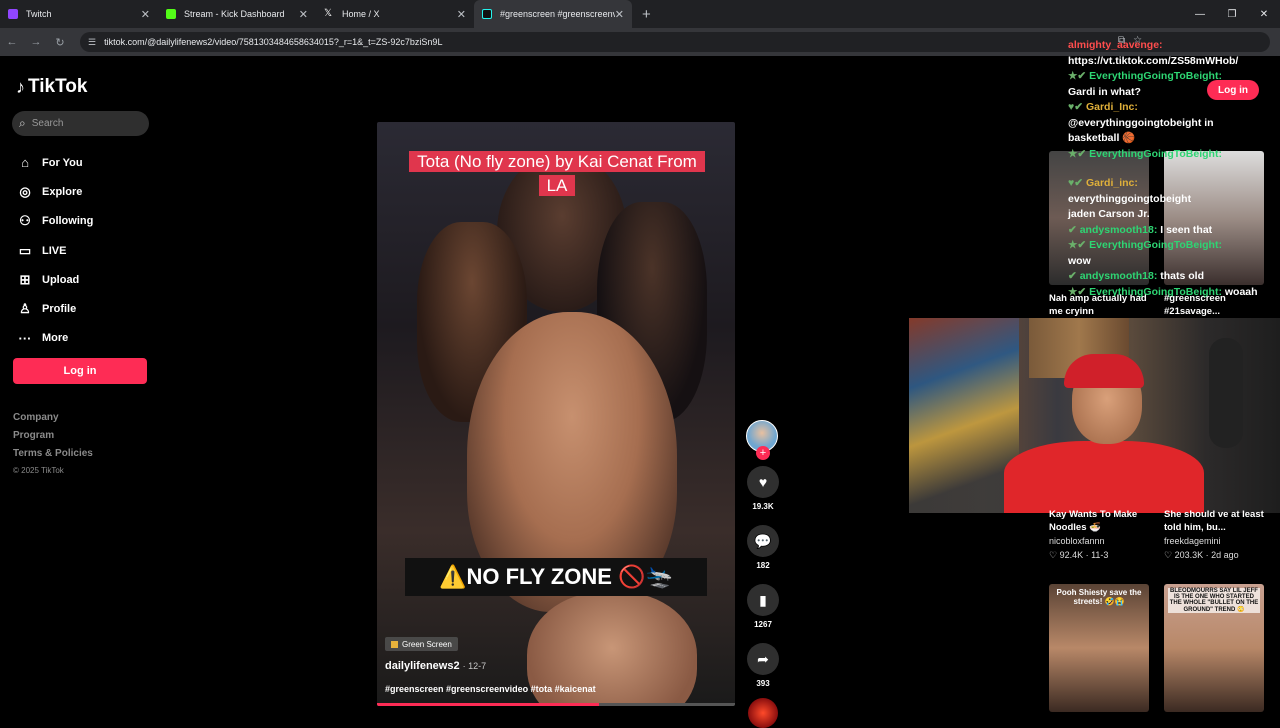 This screenshot has width=1280, height=728. What do you see at coordinates (1232, 14) in the screenshot?
I see `restore-icon: ❐` at bounding box center [1232, 14].